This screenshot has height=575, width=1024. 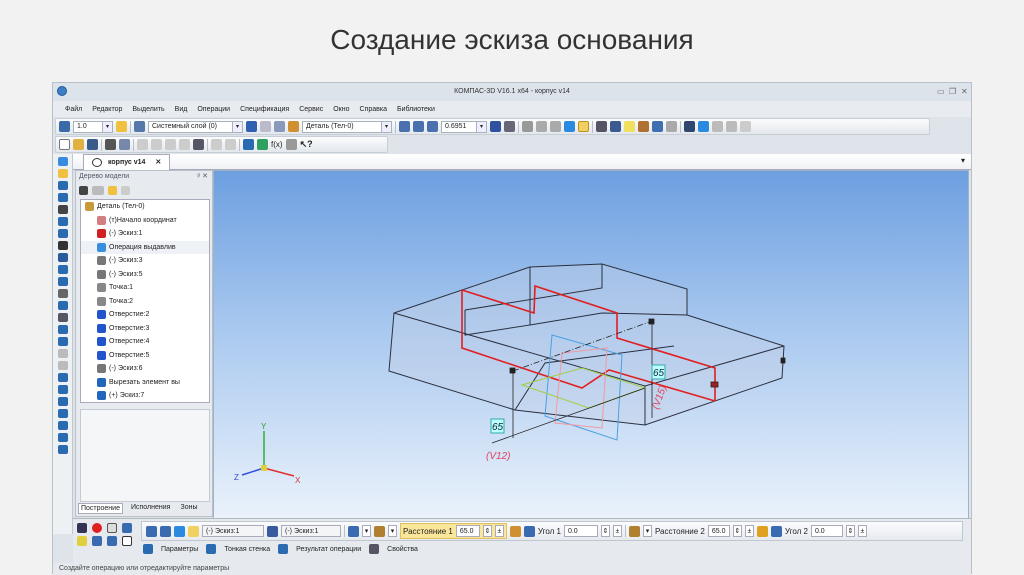 I want to click on orient-icon, so click(x=265, y=126).